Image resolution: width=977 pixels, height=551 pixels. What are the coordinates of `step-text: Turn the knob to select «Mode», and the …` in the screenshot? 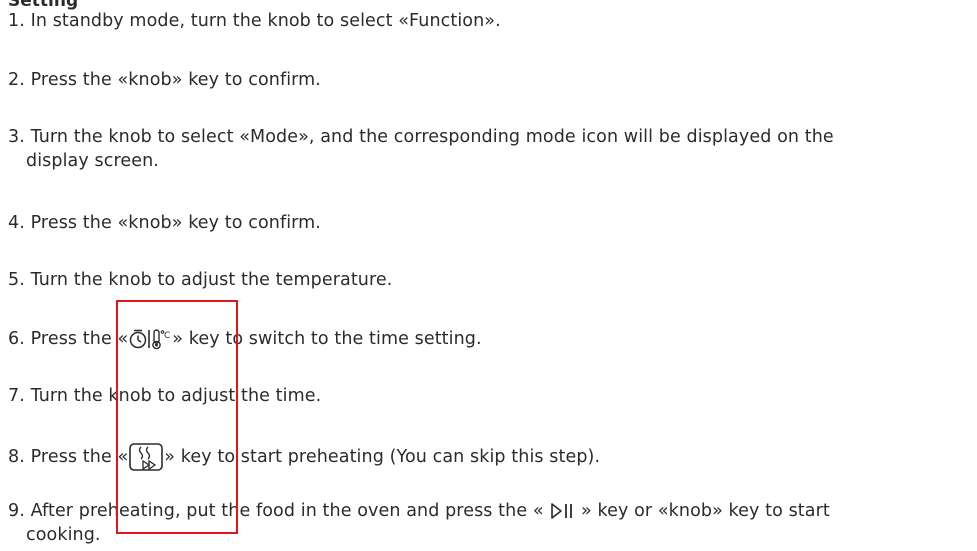 It's located at (432, 137).